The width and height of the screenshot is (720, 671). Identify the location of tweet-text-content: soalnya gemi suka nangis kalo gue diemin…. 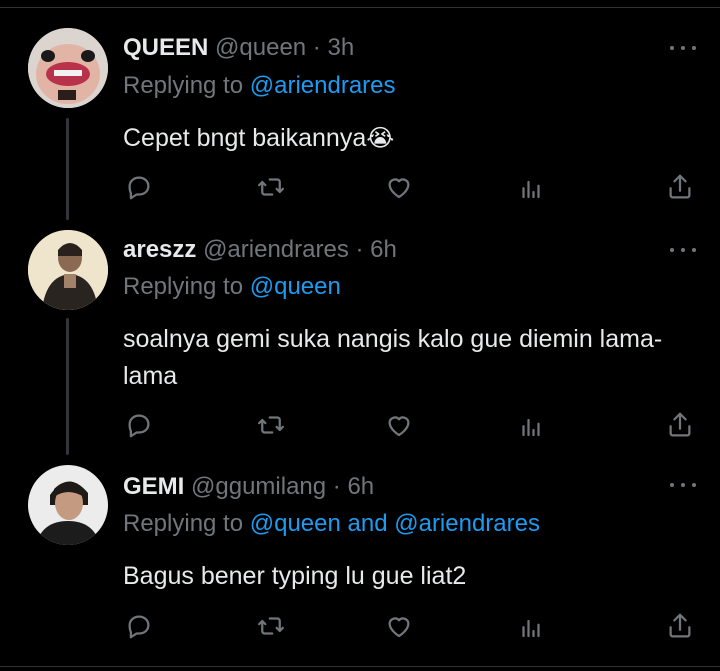
(393, 357).